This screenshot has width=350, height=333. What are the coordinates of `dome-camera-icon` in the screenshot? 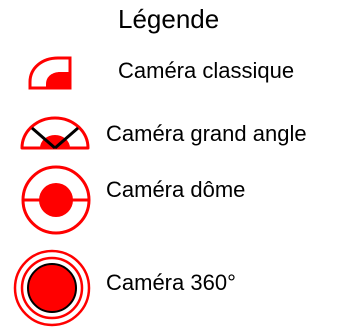 It's located at (56, 200).